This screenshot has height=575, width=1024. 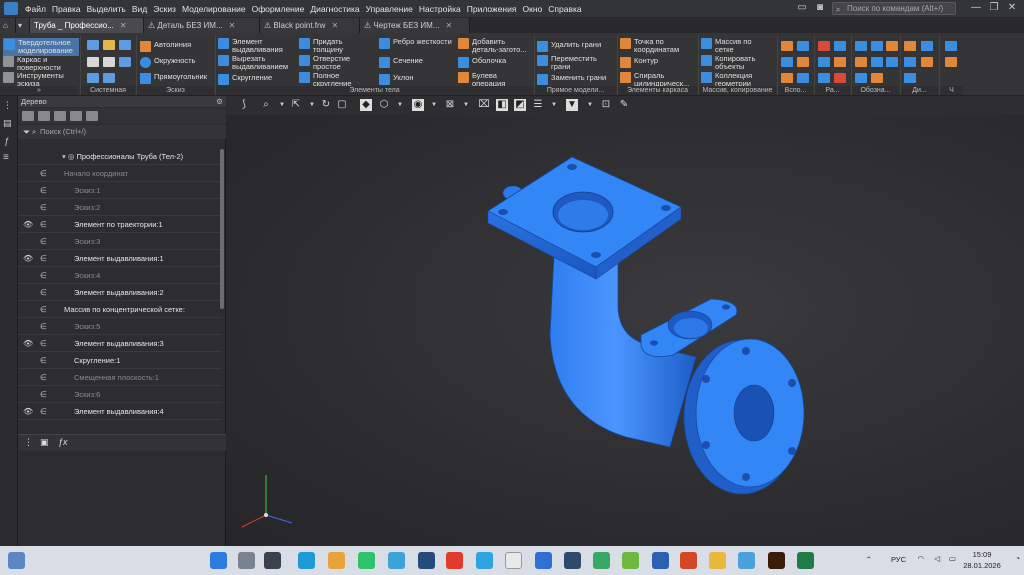 What do you see at coordinates (564, 9) in the screenshot?
I see `menu-help: Справка` at bounding box center [564, 9].